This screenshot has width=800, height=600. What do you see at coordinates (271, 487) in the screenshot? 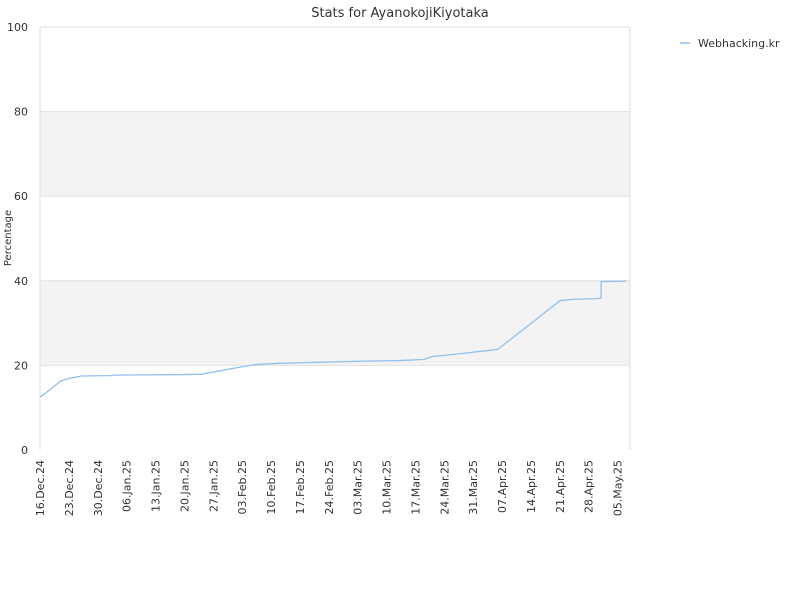
I see `x-tick-label: 10.Feb.25` at bounding box center [271, 487].